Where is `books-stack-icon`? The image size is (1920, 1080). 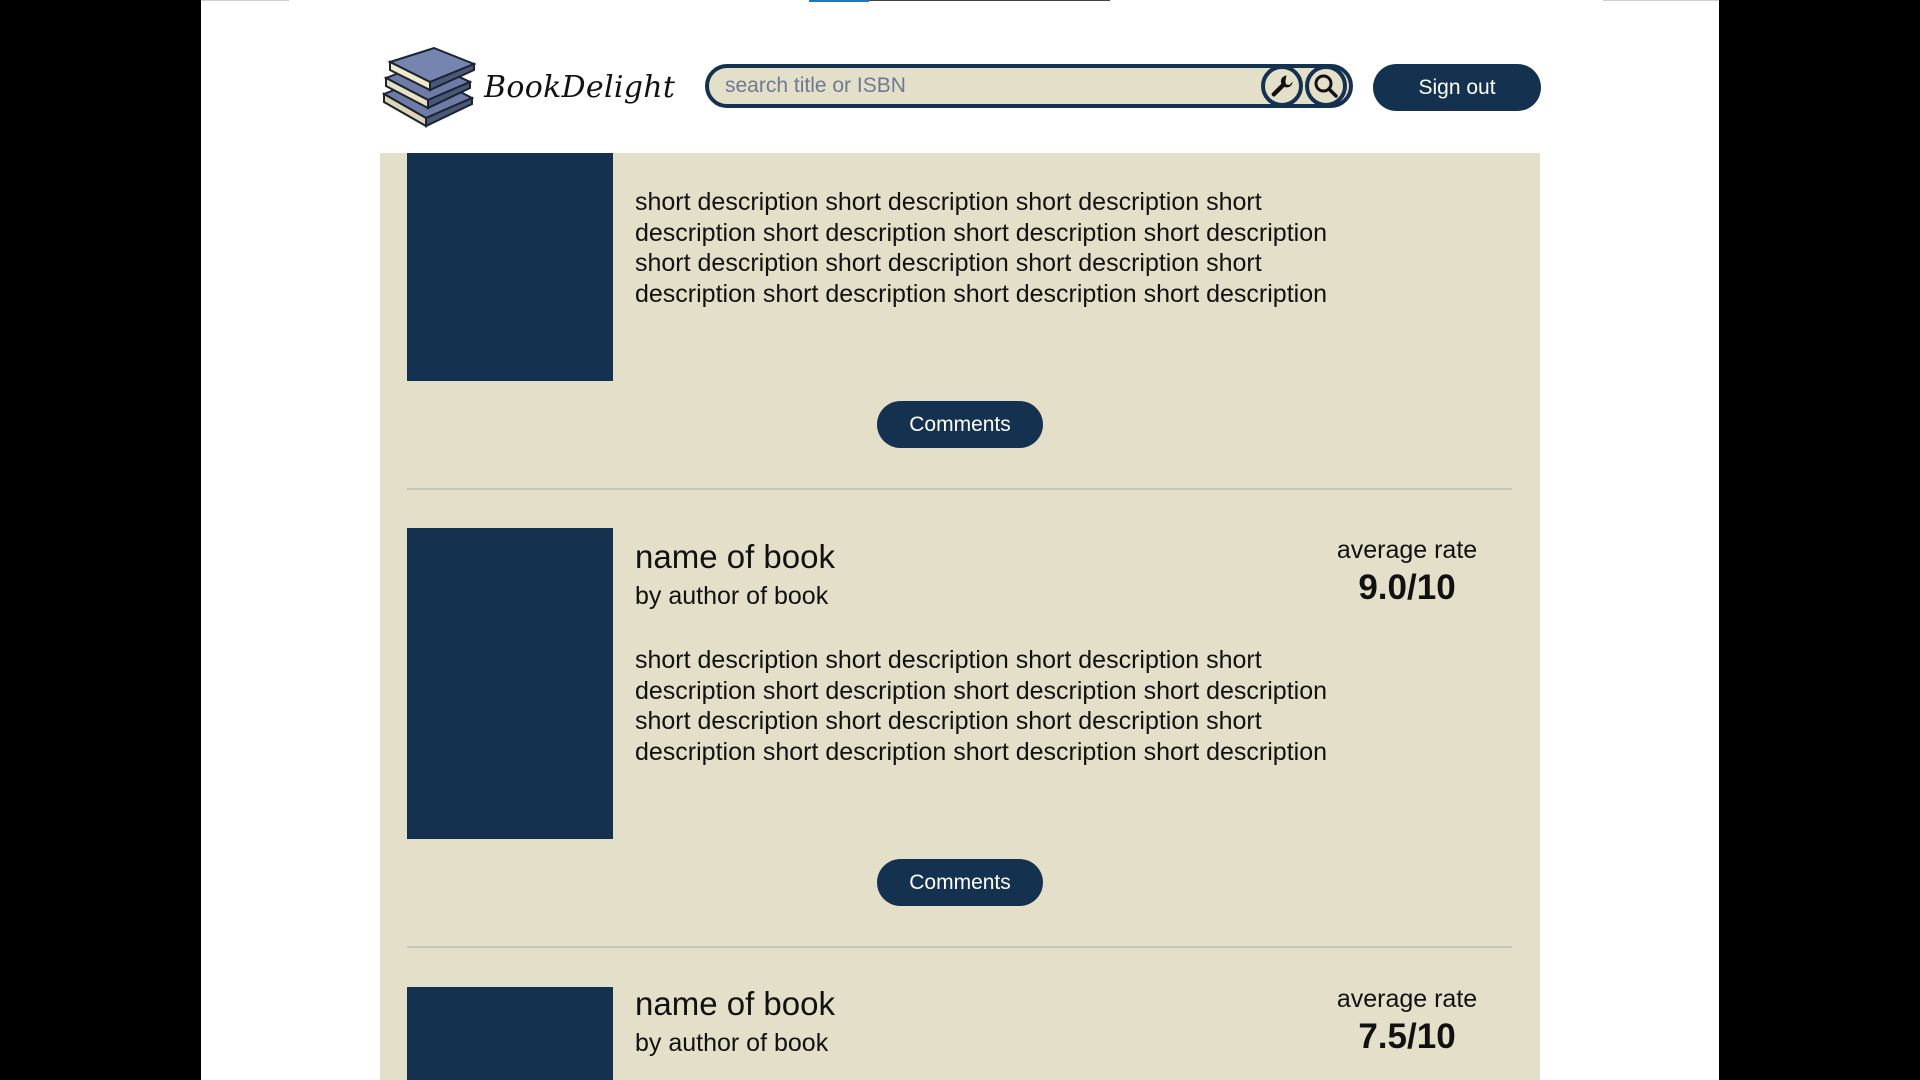 books-stack-icon is located at coordinates (429, 87).